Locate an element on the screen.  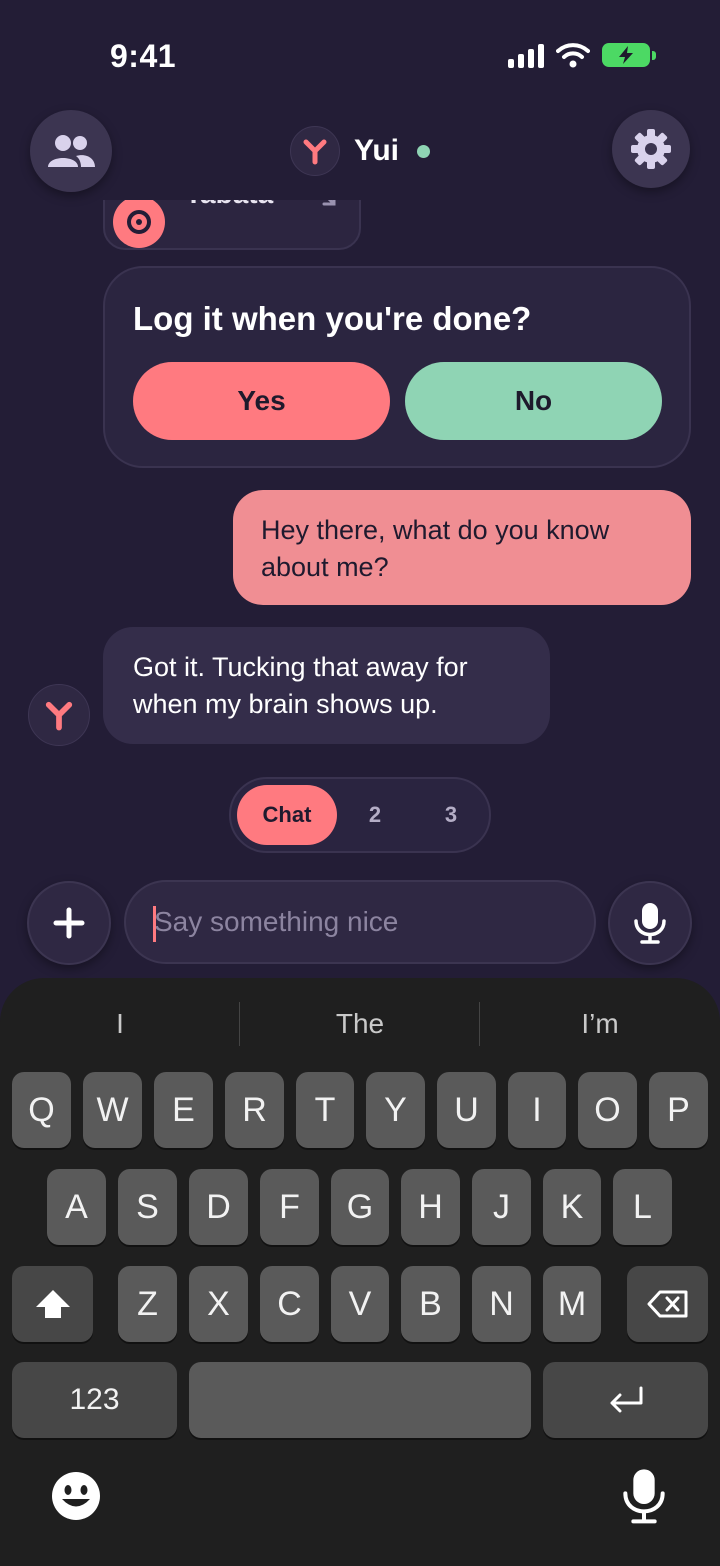
assistant-avatar is located at coordinates (315, 151).